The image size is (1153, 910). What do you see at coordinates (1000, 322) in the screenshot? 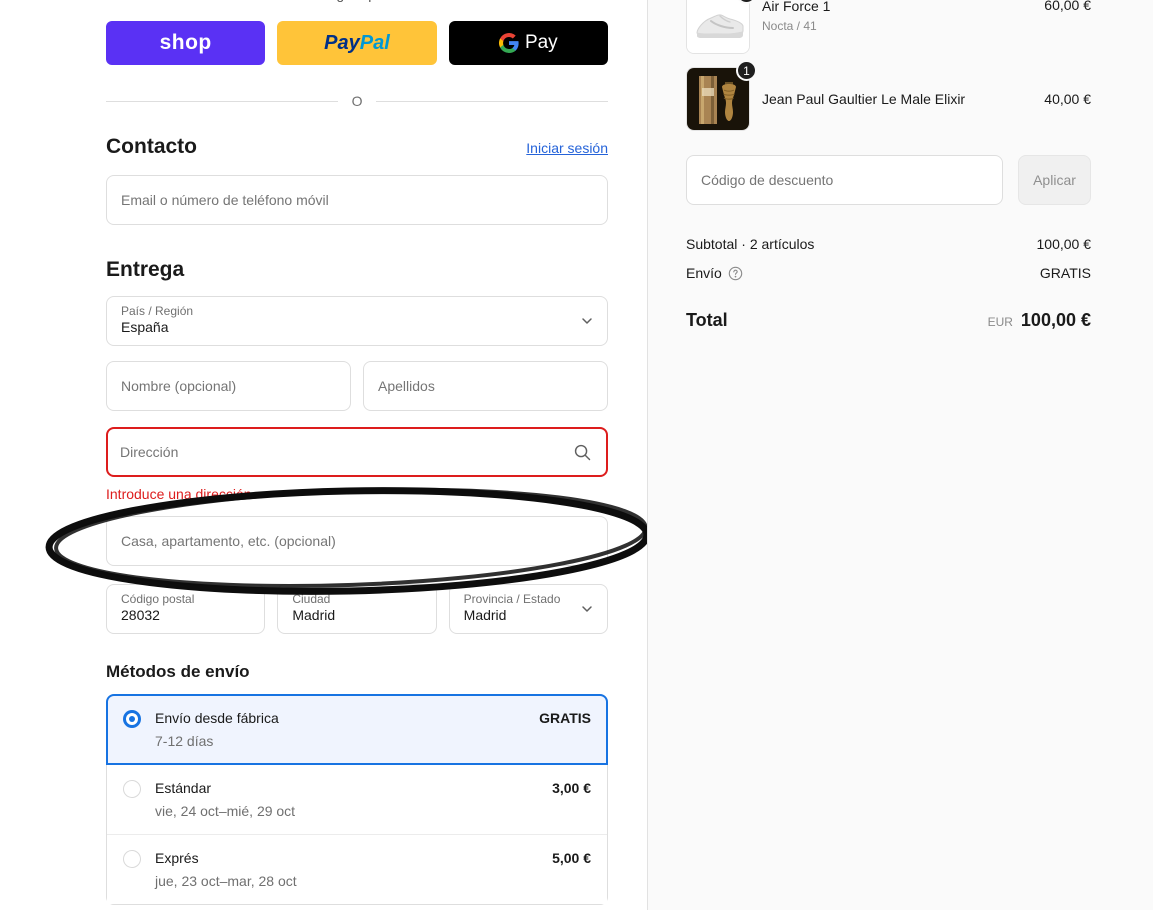
I see `currency-code: EUR` at bounding box center [1000, 322].